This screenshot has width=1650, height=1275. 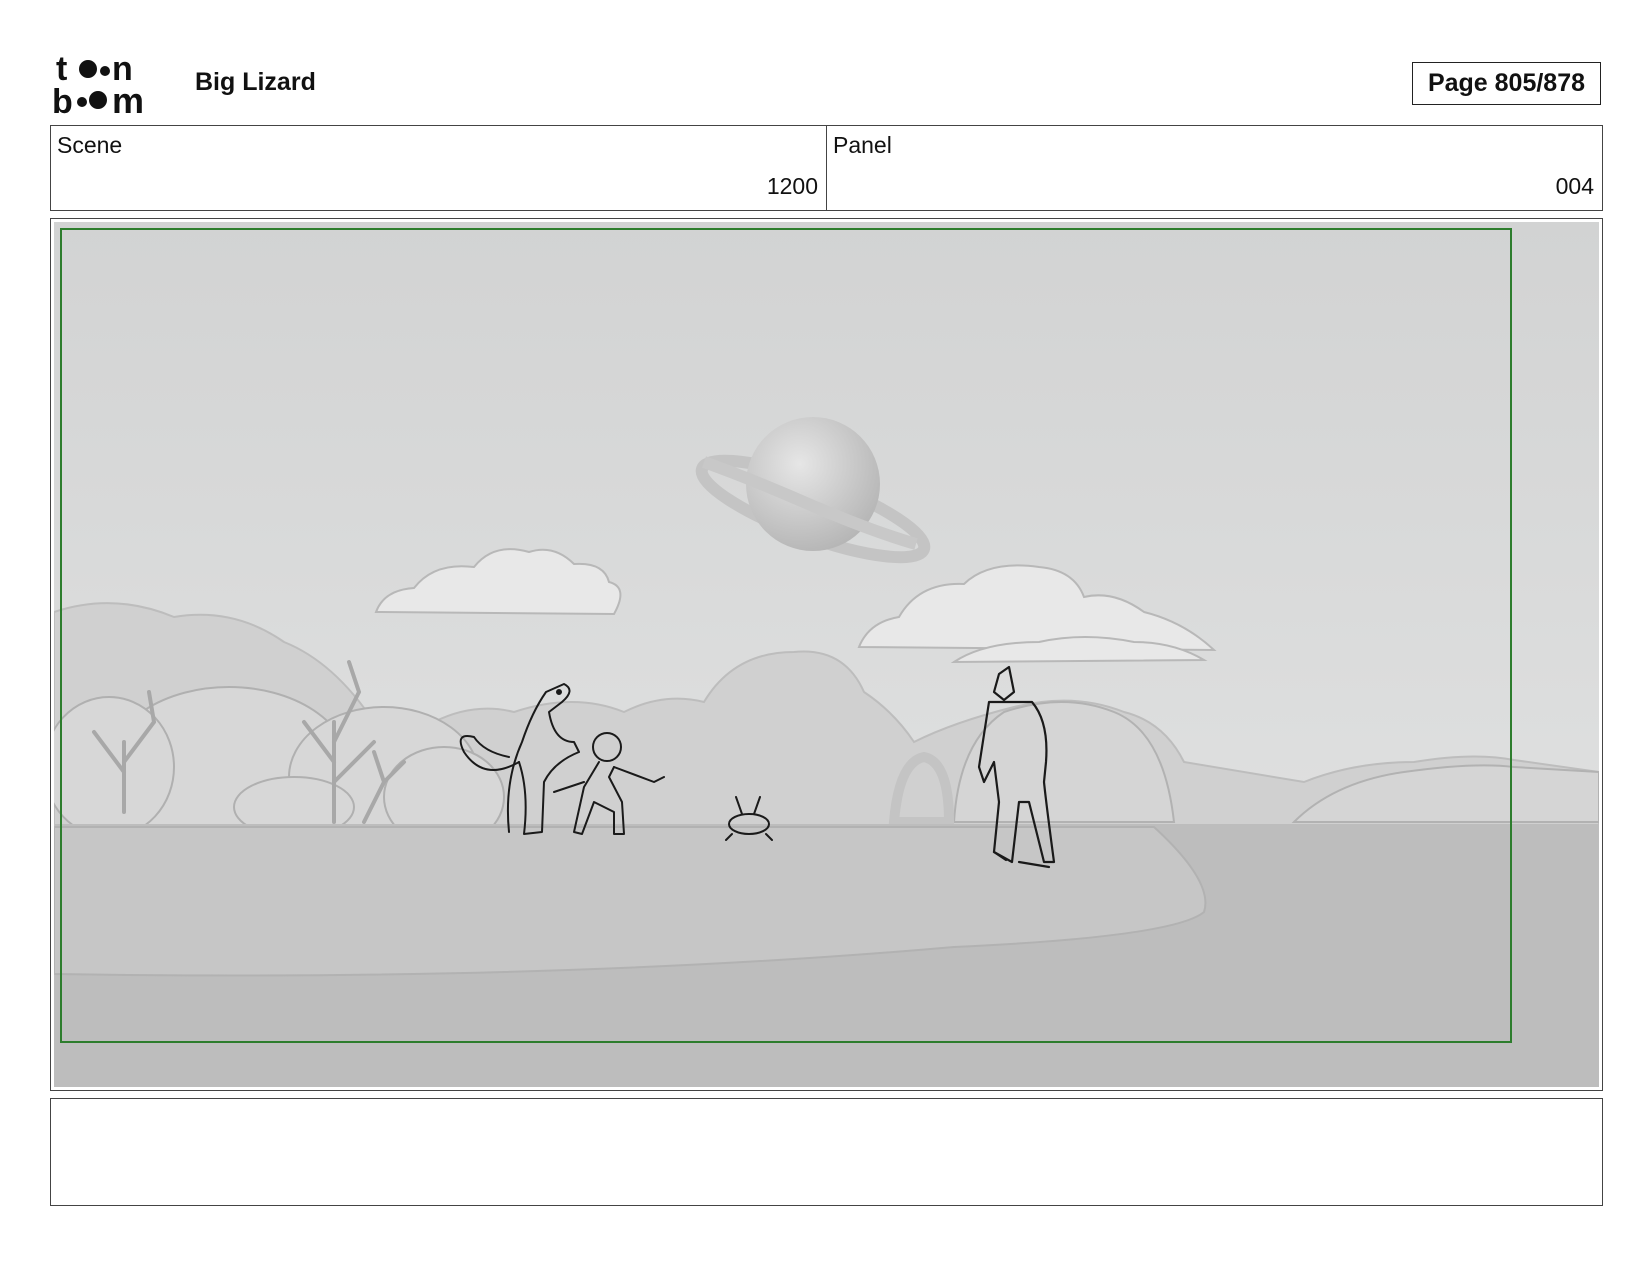 I want to click on notes-box, so click(x=826, y=1152).